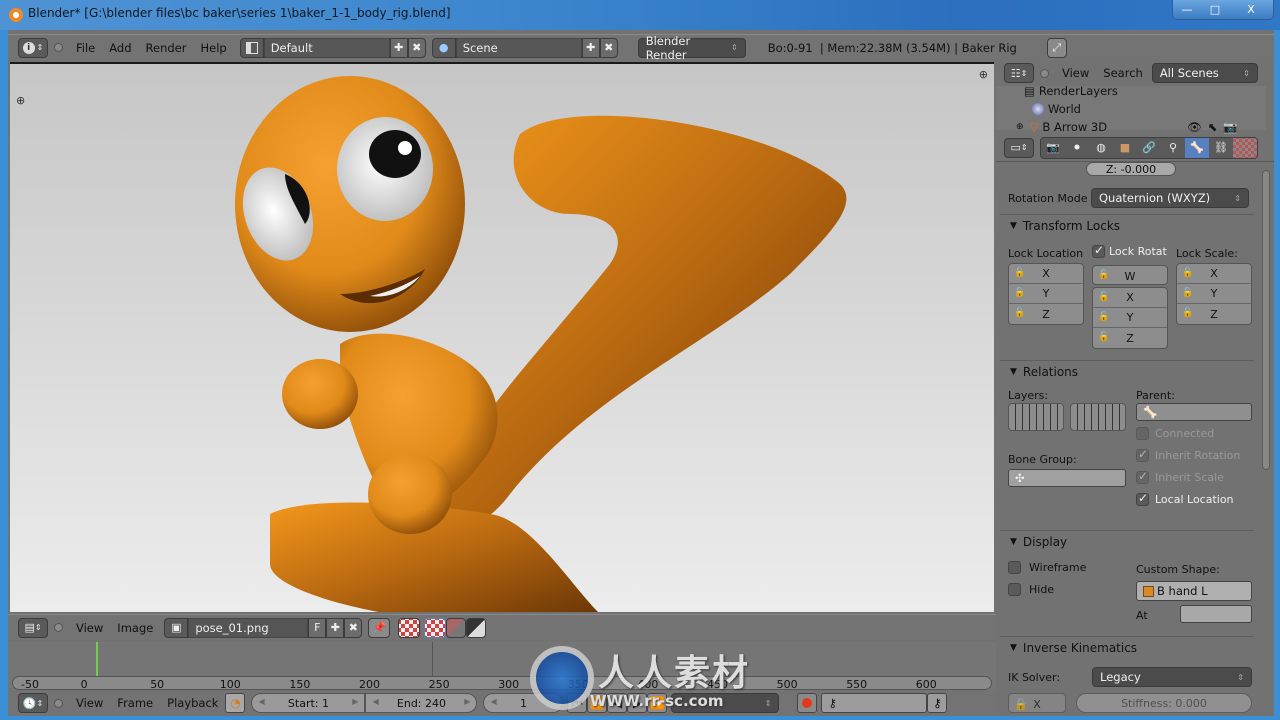 The height and width of the screenshot is (720, 1280). I want to click on keying-set-field: ⚷, so click(874, 703).